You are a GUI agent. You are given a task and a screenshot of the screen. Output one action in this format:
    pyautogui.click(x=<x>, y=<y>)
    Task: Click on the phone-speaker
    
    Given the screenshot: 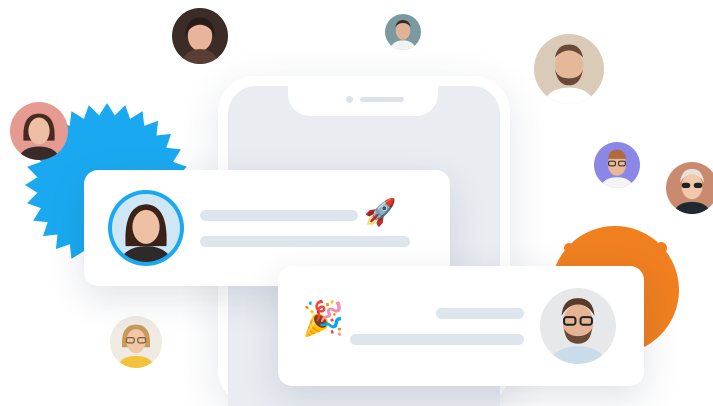 What is the action you would take?
    pyautogui.click(x=382, y=99)
    